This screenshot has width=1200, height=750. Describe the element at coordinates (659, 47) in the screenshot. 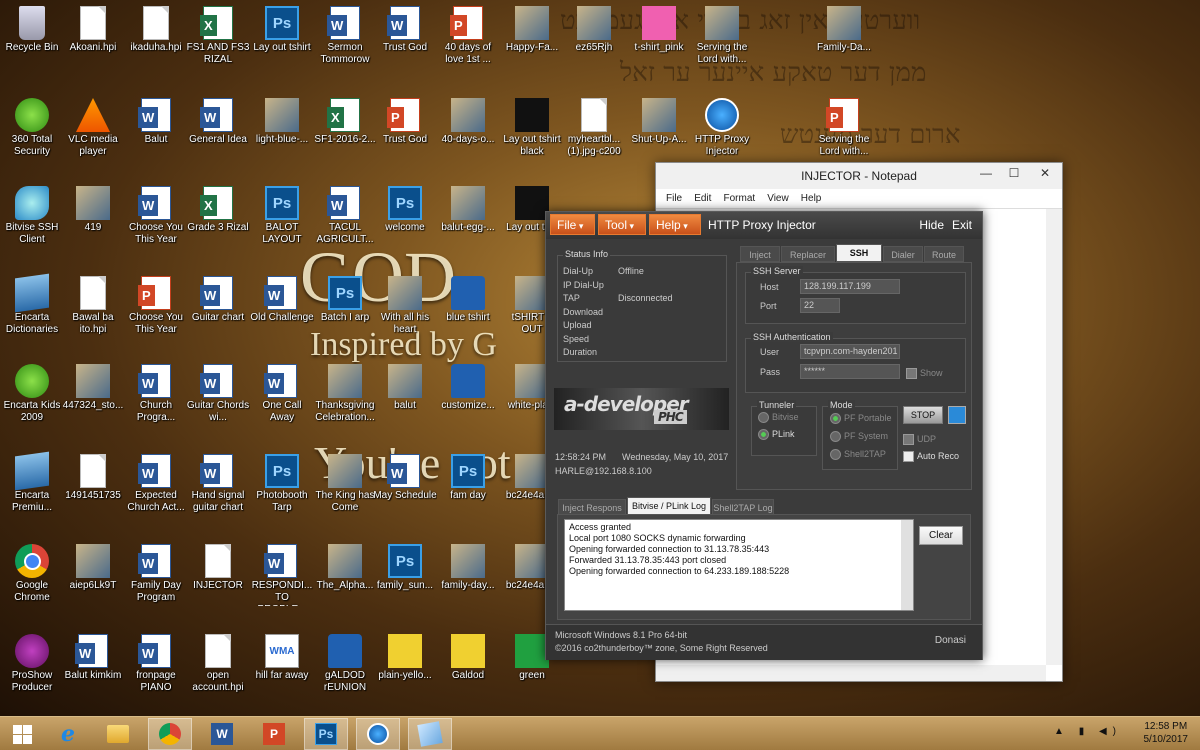

I see `desktop-icon: t-shirt_pink` at that location.